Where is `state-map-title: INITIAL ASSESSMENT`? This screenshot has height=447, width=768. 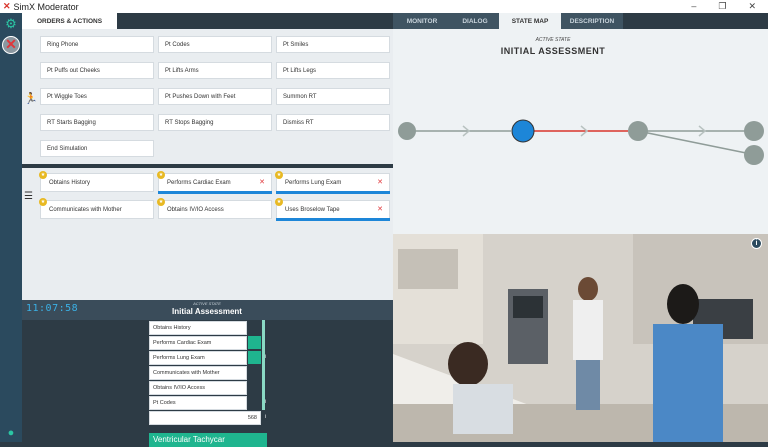
state-map-title: INITIAL ASSESSMENT is located at coordinates (553, 51).